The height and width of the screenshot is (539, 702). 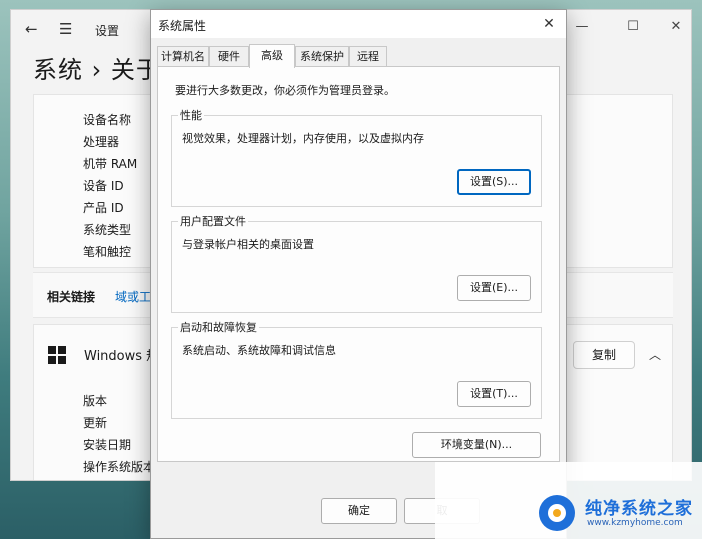 What do you see at coordinates (368, 56) in the screenshot?
I see `tab-remote: 远程` at bounding box center [368, 56].